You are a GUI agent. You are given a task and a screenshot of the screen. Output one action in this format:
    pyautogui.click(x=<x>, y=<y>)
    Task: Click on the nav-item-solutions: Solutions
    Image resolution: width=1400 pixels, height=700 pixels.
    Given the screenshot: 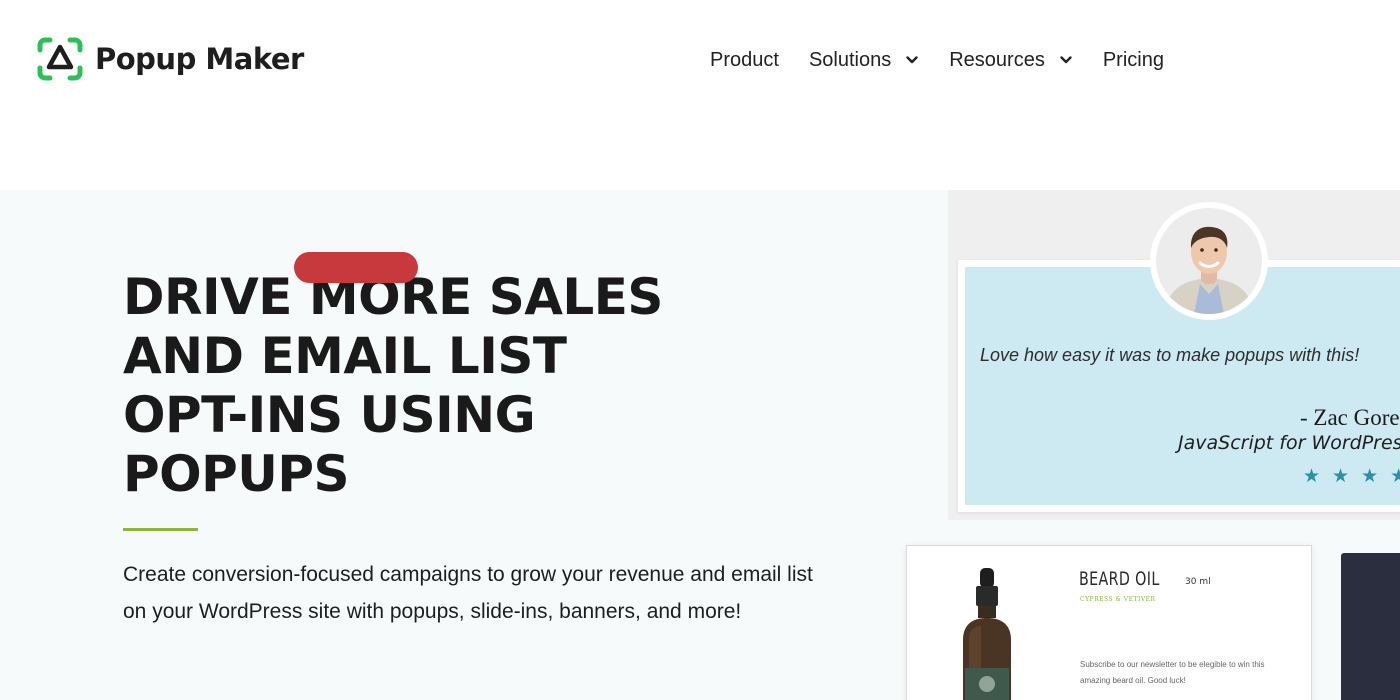 What is the action you would take?
    pyautogui.click(x=864, y=60)
    